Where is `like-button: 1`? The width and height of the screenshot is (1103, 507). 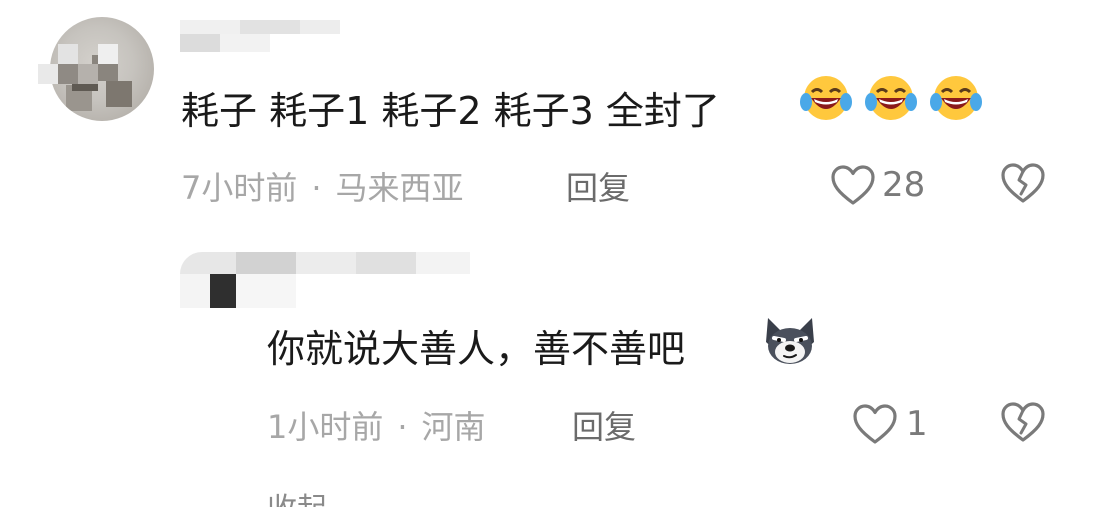 like-button: 1 is located at coordinates (890, 424).